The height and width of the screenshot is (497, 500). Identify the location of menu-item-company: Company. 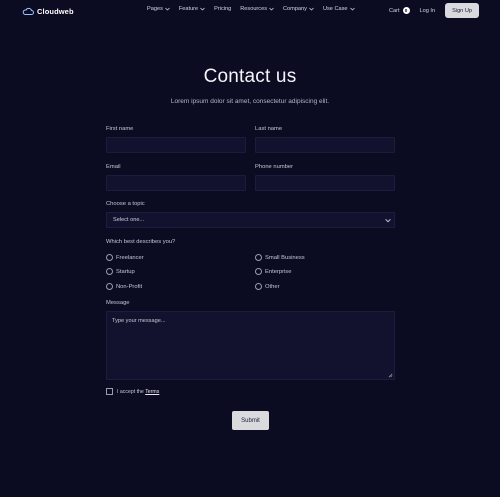
(298, 9).